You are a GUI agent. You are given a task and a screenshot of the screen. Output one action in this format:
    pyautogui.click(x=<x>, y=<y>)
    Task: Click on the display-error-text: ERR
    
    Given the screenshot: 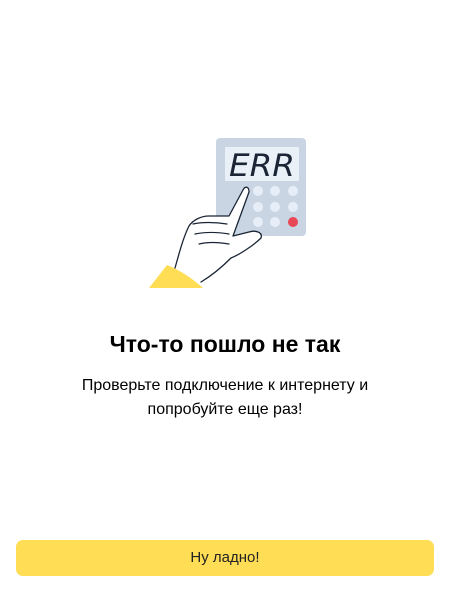 What is the action you would take?
    pyautogui.click(x=262, y=166)
    